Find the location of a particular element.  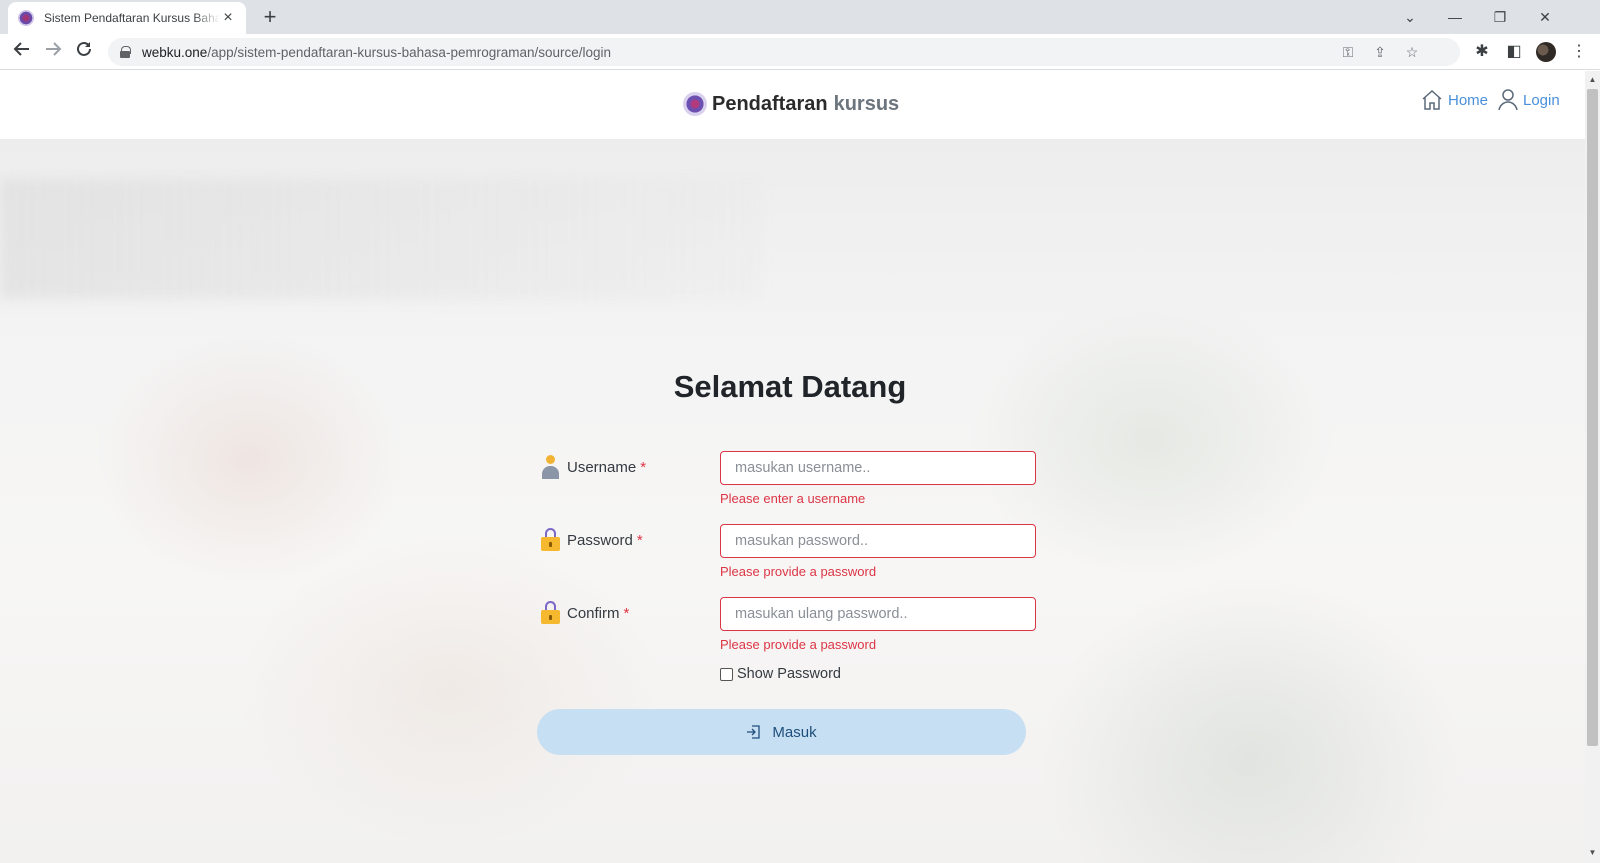

confirm-label-text: Confirm is located at coordinates (593, 613).